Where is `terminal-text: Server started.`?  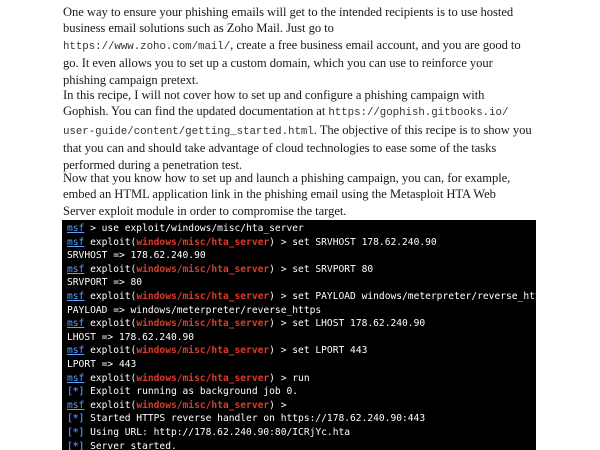
terminal-text: Server started. is located at coordinates (130, 445).